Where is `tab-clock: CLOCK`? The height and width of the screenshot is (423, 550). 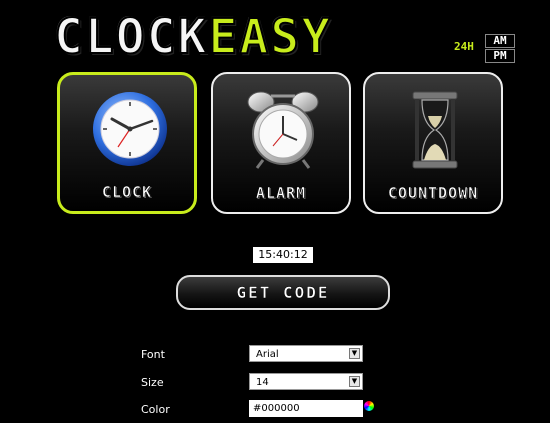 tab-clock: CLOCK is located at coordinates (127, 143).